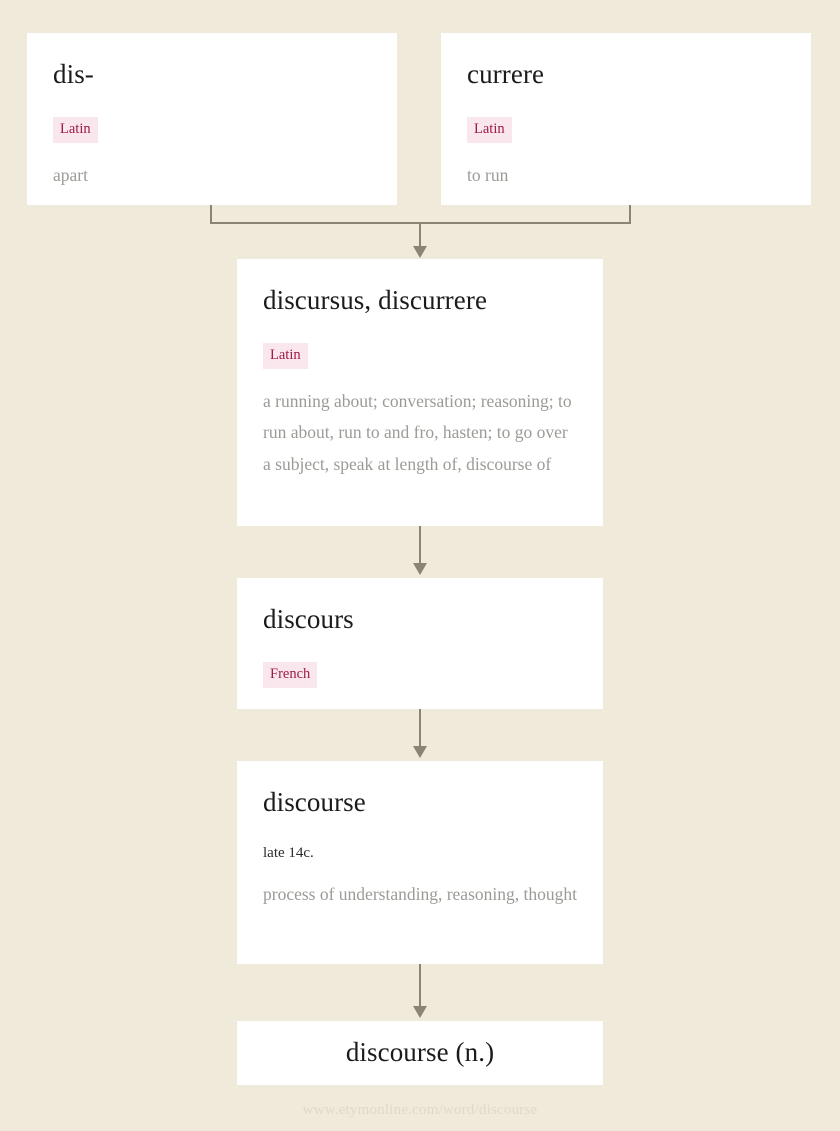  I want to click on node-title: discourse, so click(314, 802).